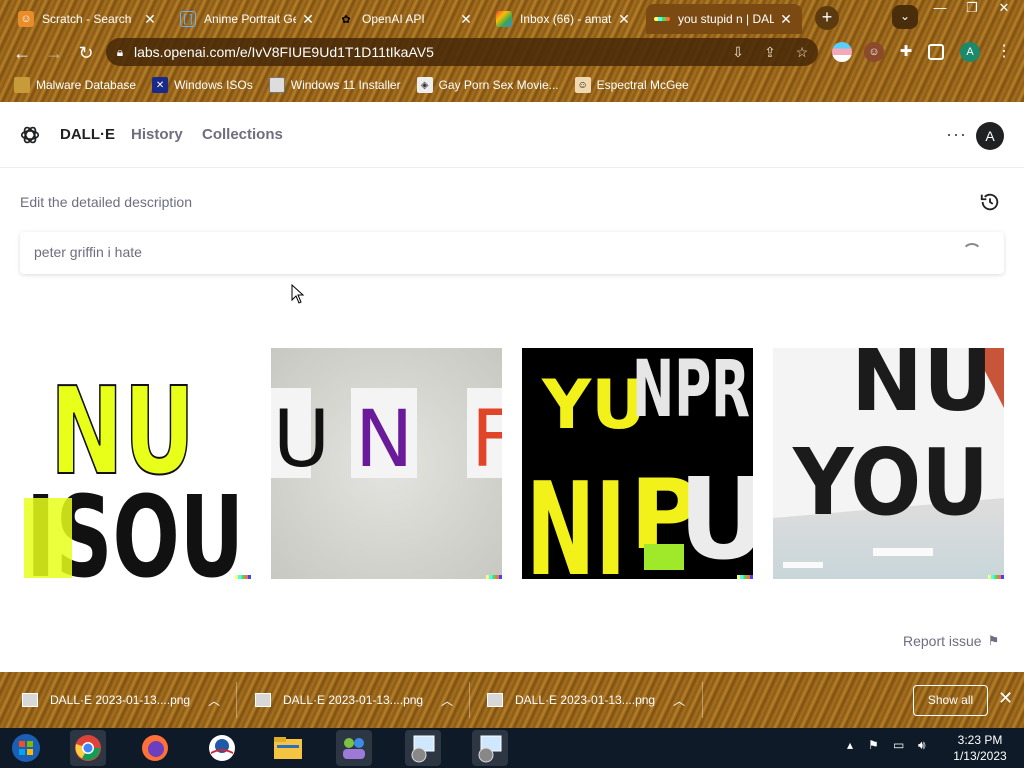 This screenshot has width=1024, height=768. What do you see at coordinates (980, 740) in the screenshot?
I see `clock-time: 3:23 PM` at bounding box center [980, 740].